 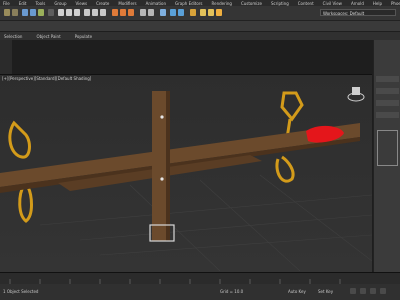 I want to click on workspace-dropdown: Workspaces: Default, so click(x=358, y=12).